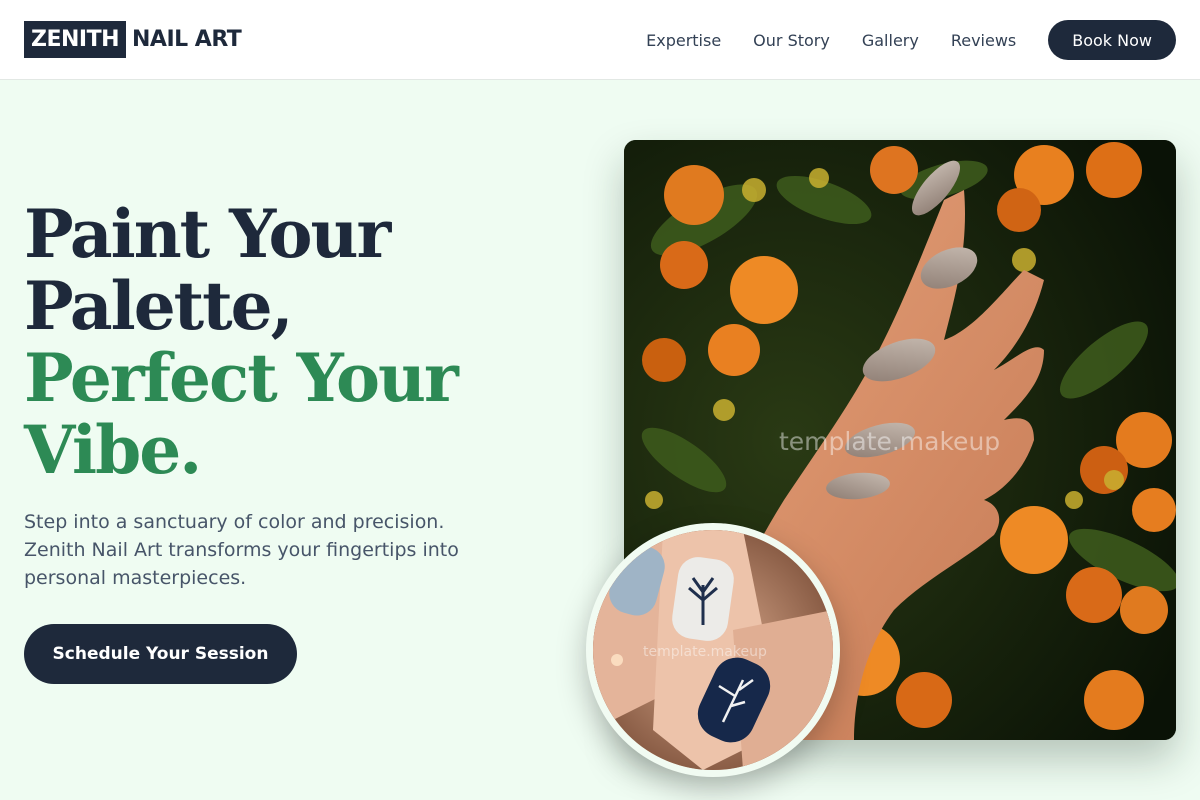  What do you see at coordinates (983, 40) in the screenshot?
I see `nav-link-reviews: Reviews` at bounding box center [983, 40].